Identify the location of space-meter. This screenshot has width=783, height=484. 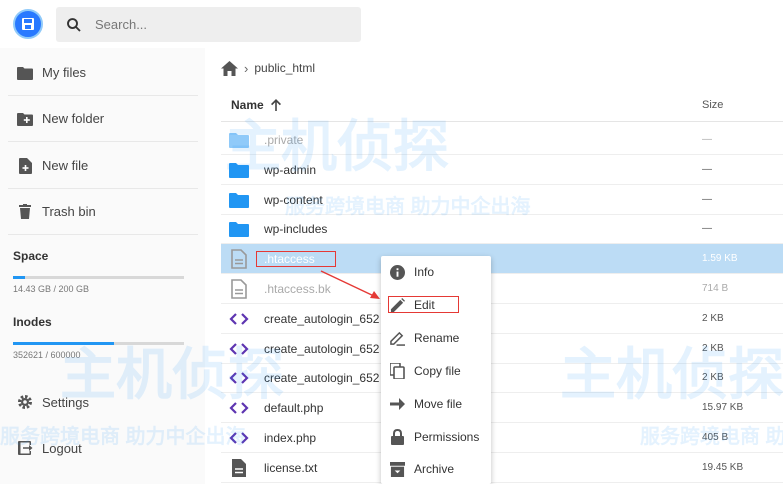
(98, 277).